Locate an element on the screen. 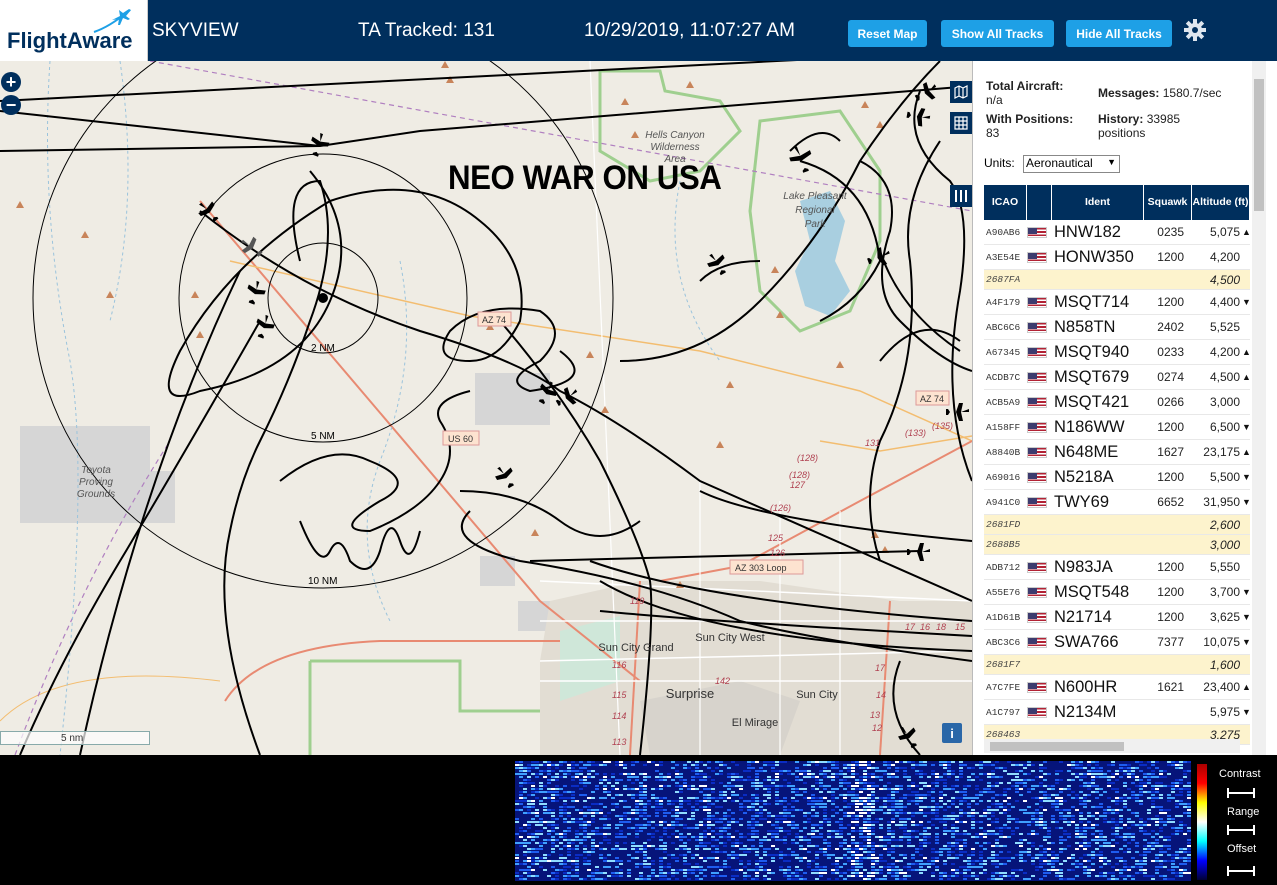 Image resolution: width=1277 pixels, height=885 pixels. svg-text: 18 is located at coordinates (941, 627).